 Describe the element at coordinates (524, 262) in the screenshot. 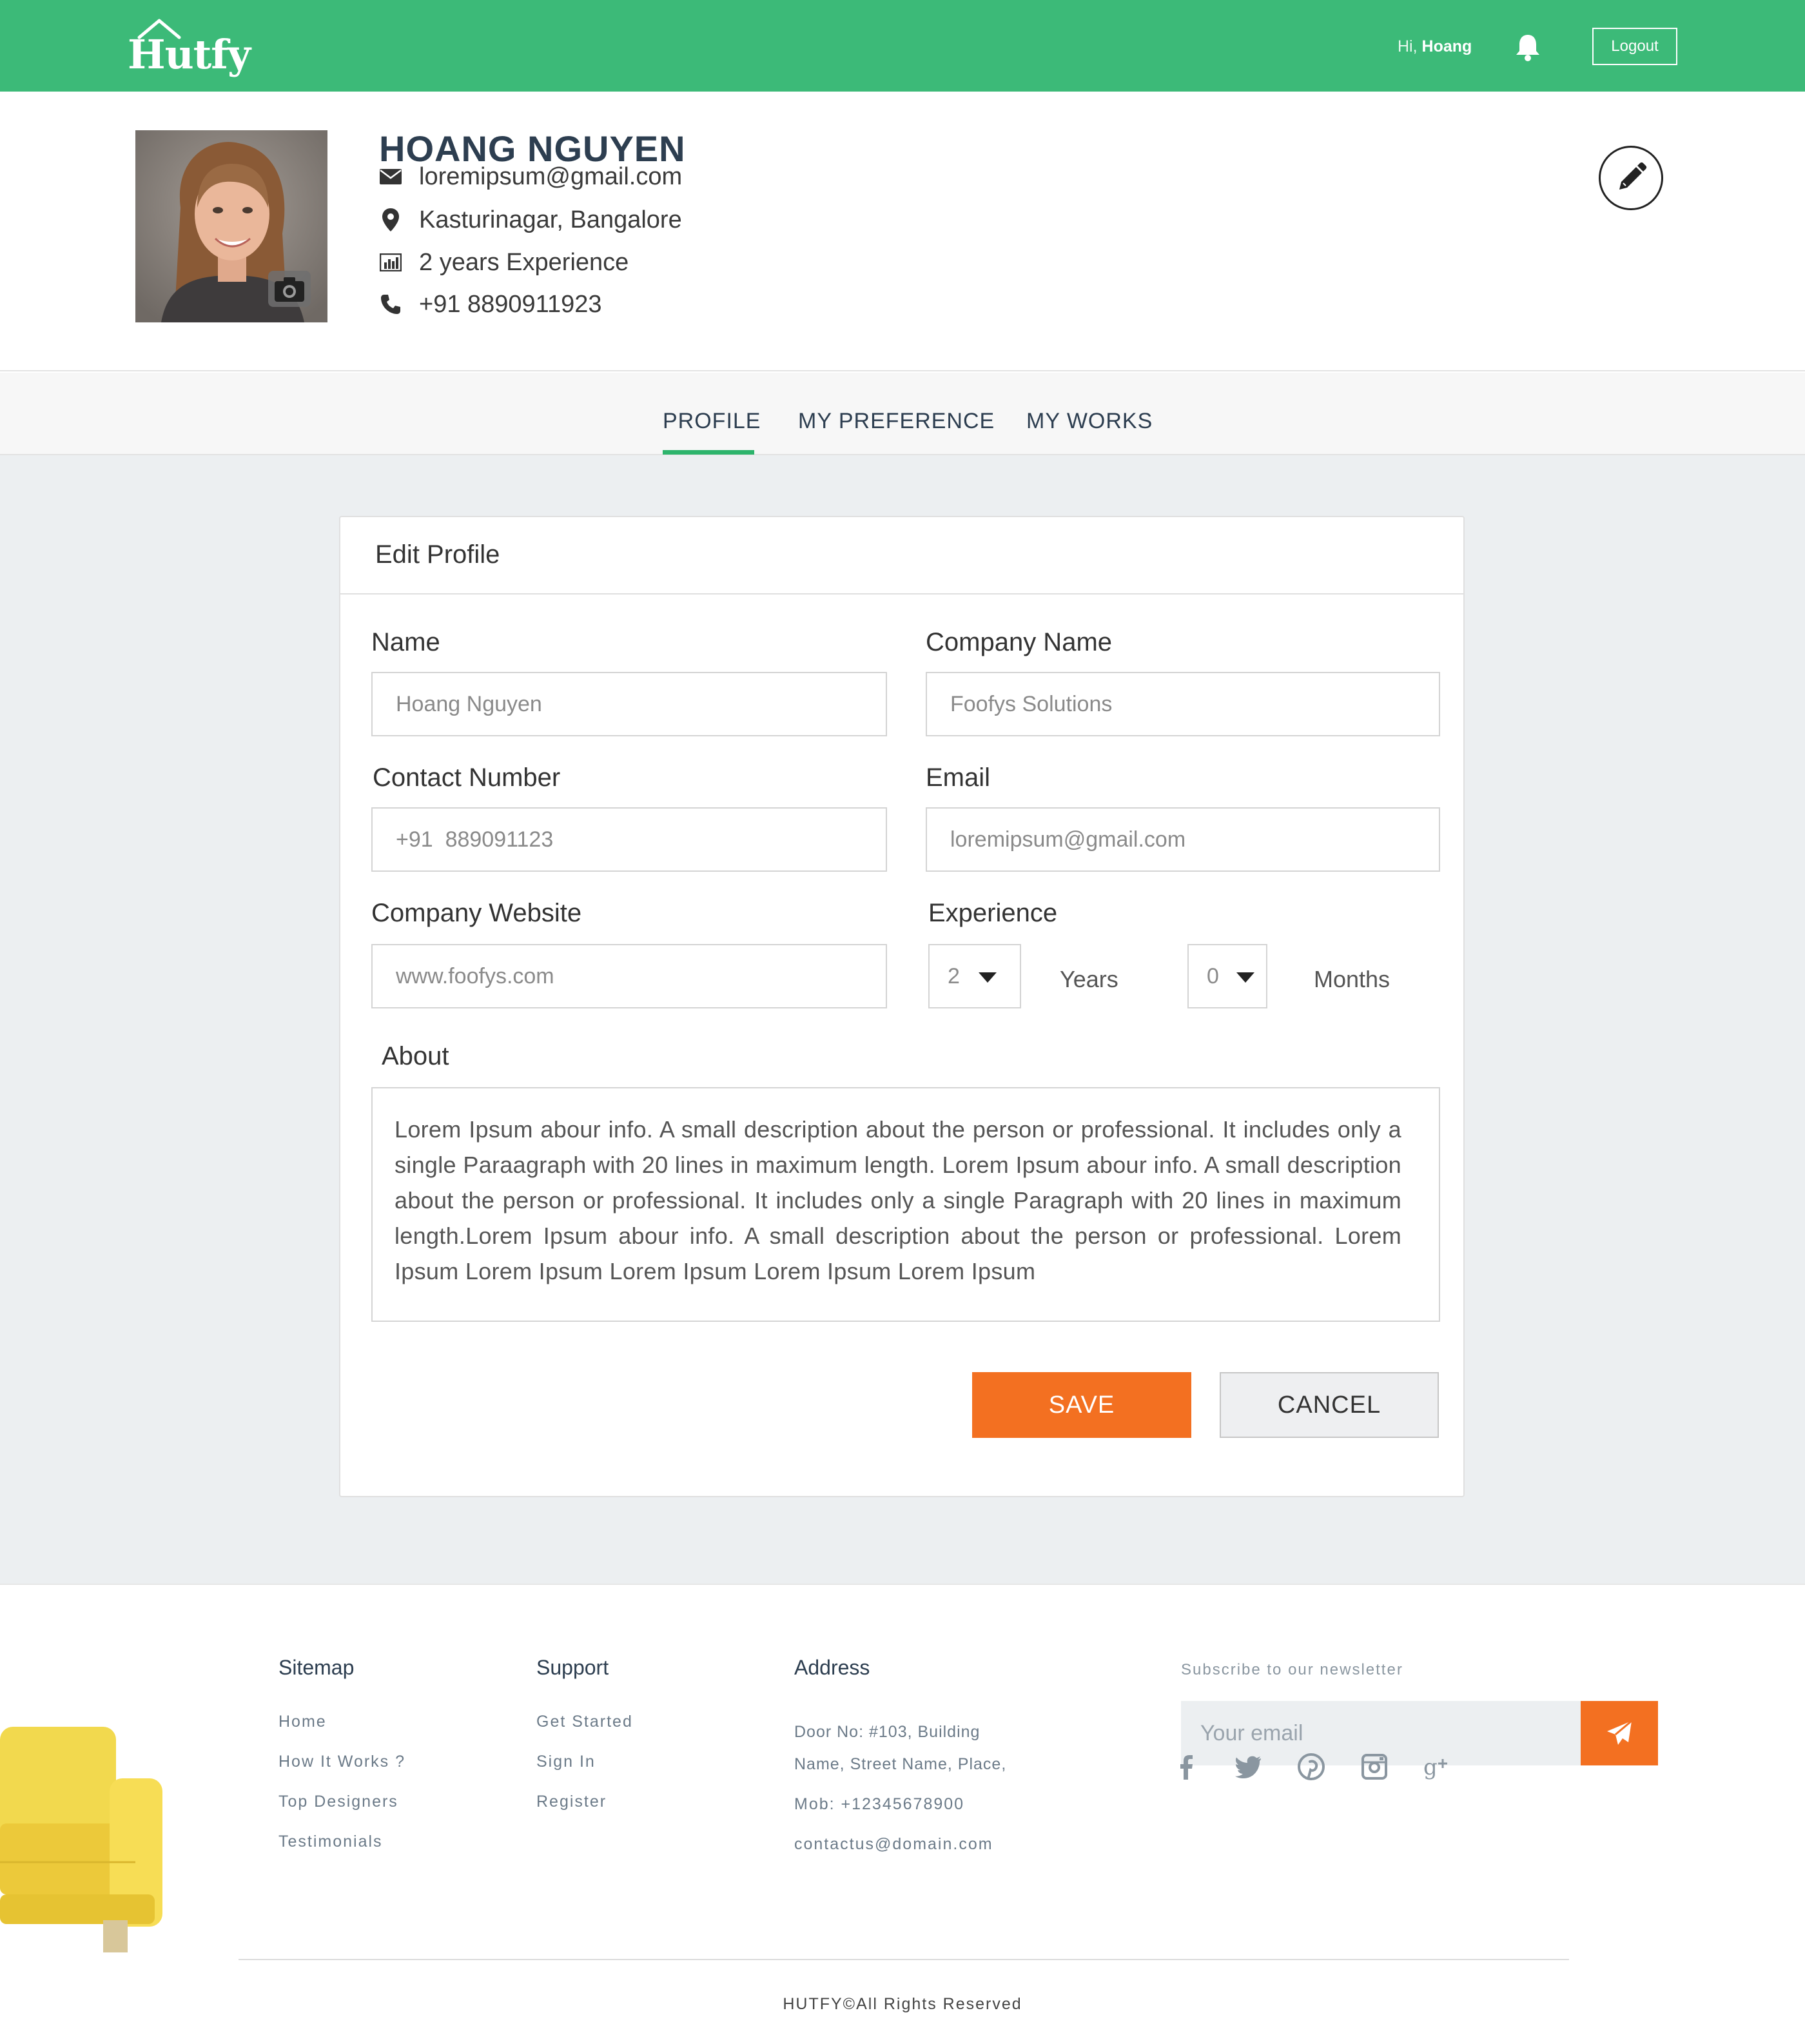

I see `profile-experience: 2 years Experience` at that location.